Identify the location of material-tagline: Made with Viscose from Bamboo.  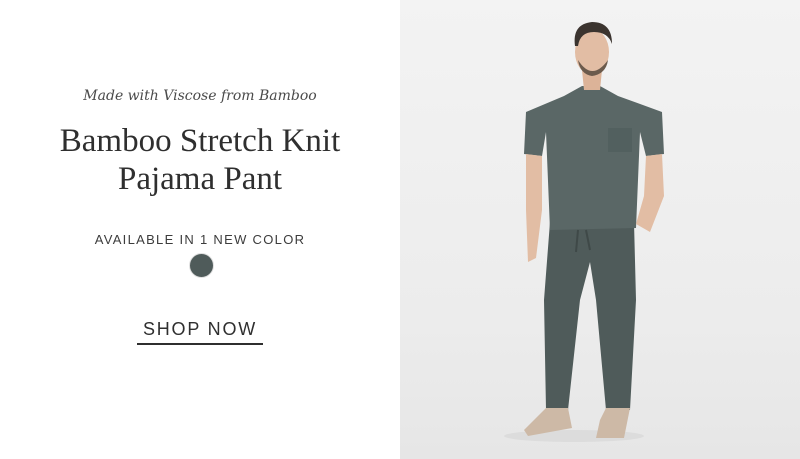
(200, 96).